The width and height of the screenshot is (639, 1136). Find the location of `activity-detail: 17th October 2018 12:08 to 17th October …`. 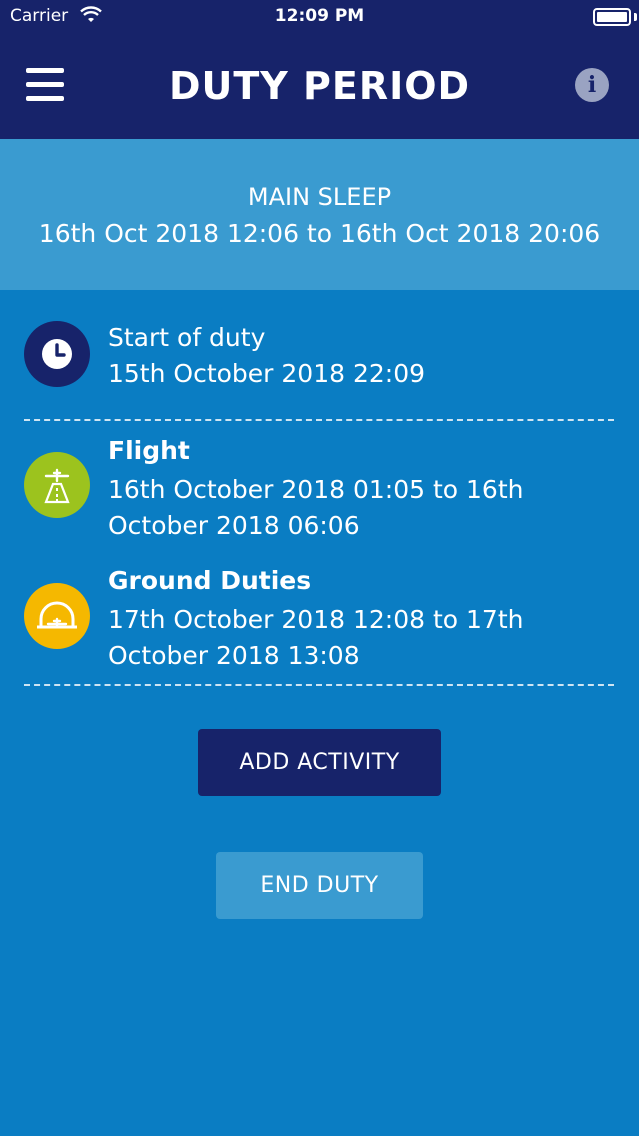

activity-detail: 17th October 2018 12:08 to 17th October … is located at coordinates (316, 637).